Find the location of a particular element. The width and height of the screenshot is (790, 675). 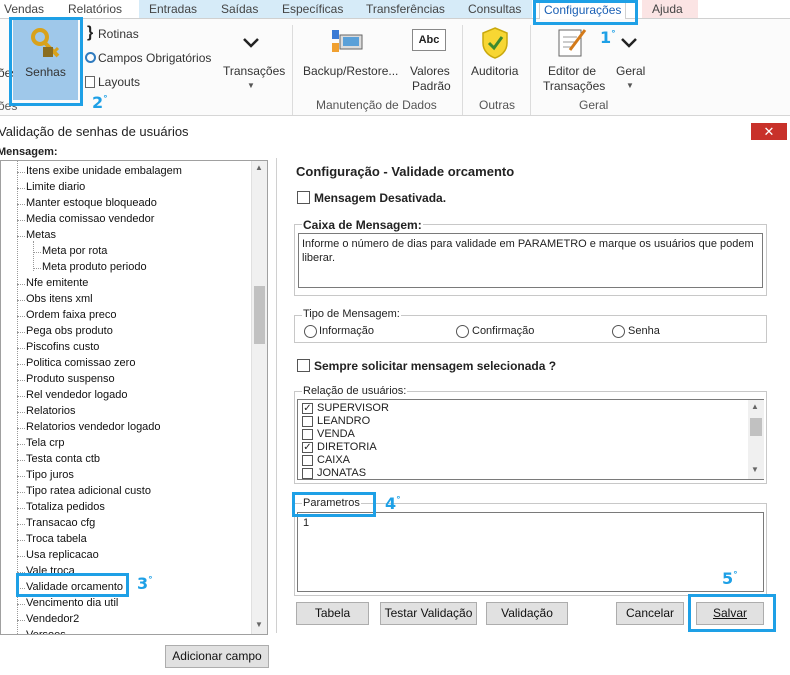

tree-item: Pega obs produto is located at coordinates (69, 331).